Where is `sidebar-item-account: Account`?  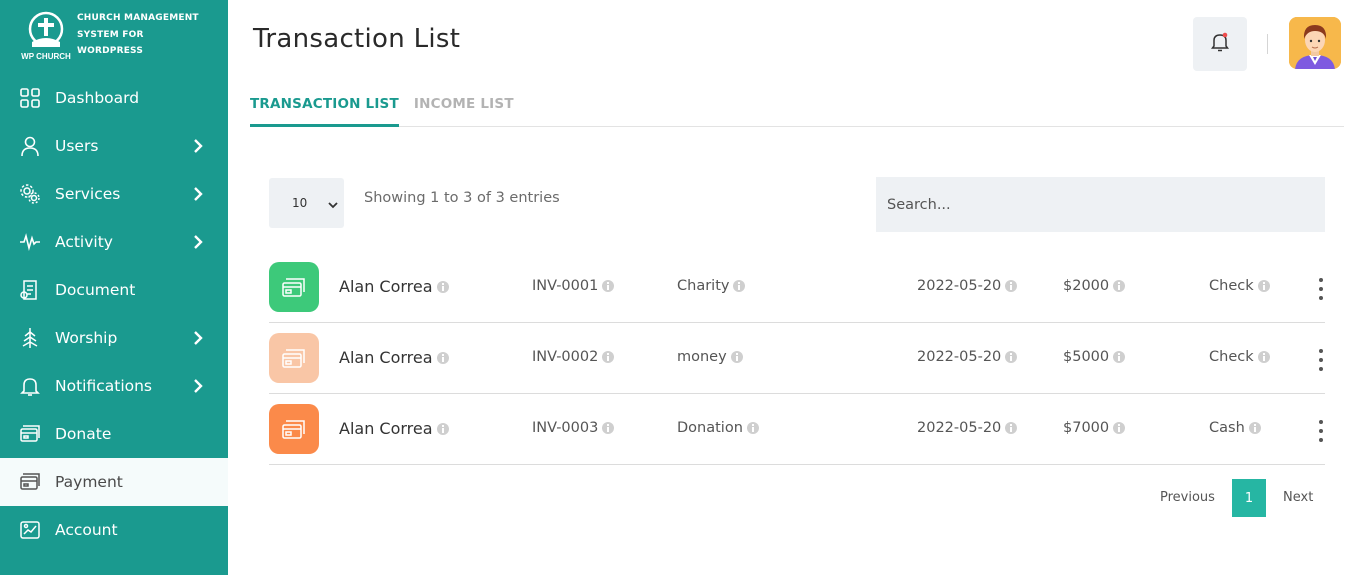
sidebar-item-account: Account is located at coordinates (114, 530).